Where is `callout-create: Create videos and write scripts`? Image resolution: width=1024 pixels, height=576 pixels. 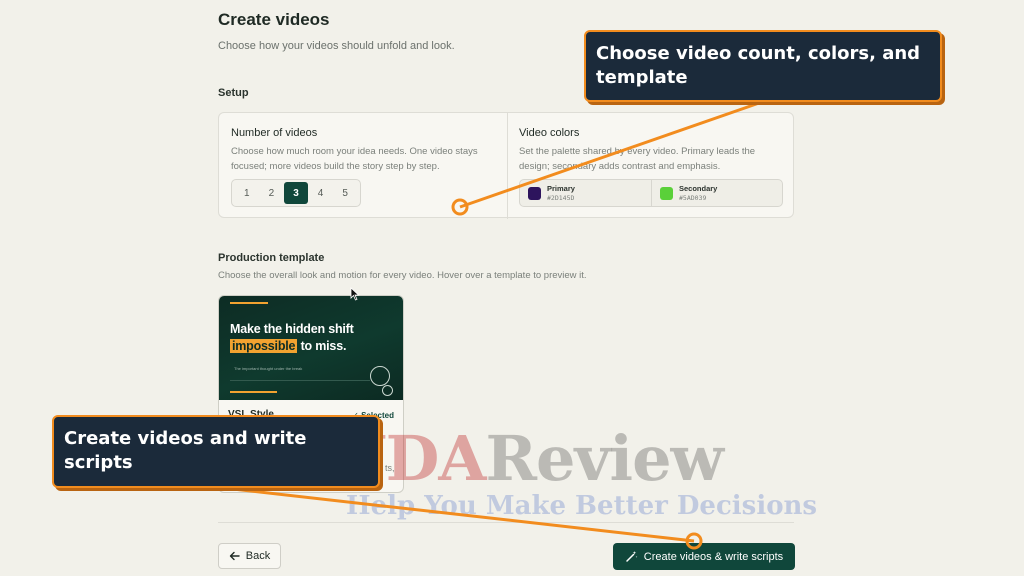 callout-create: Create videos and write scripts is located at coordinates (216, 451).